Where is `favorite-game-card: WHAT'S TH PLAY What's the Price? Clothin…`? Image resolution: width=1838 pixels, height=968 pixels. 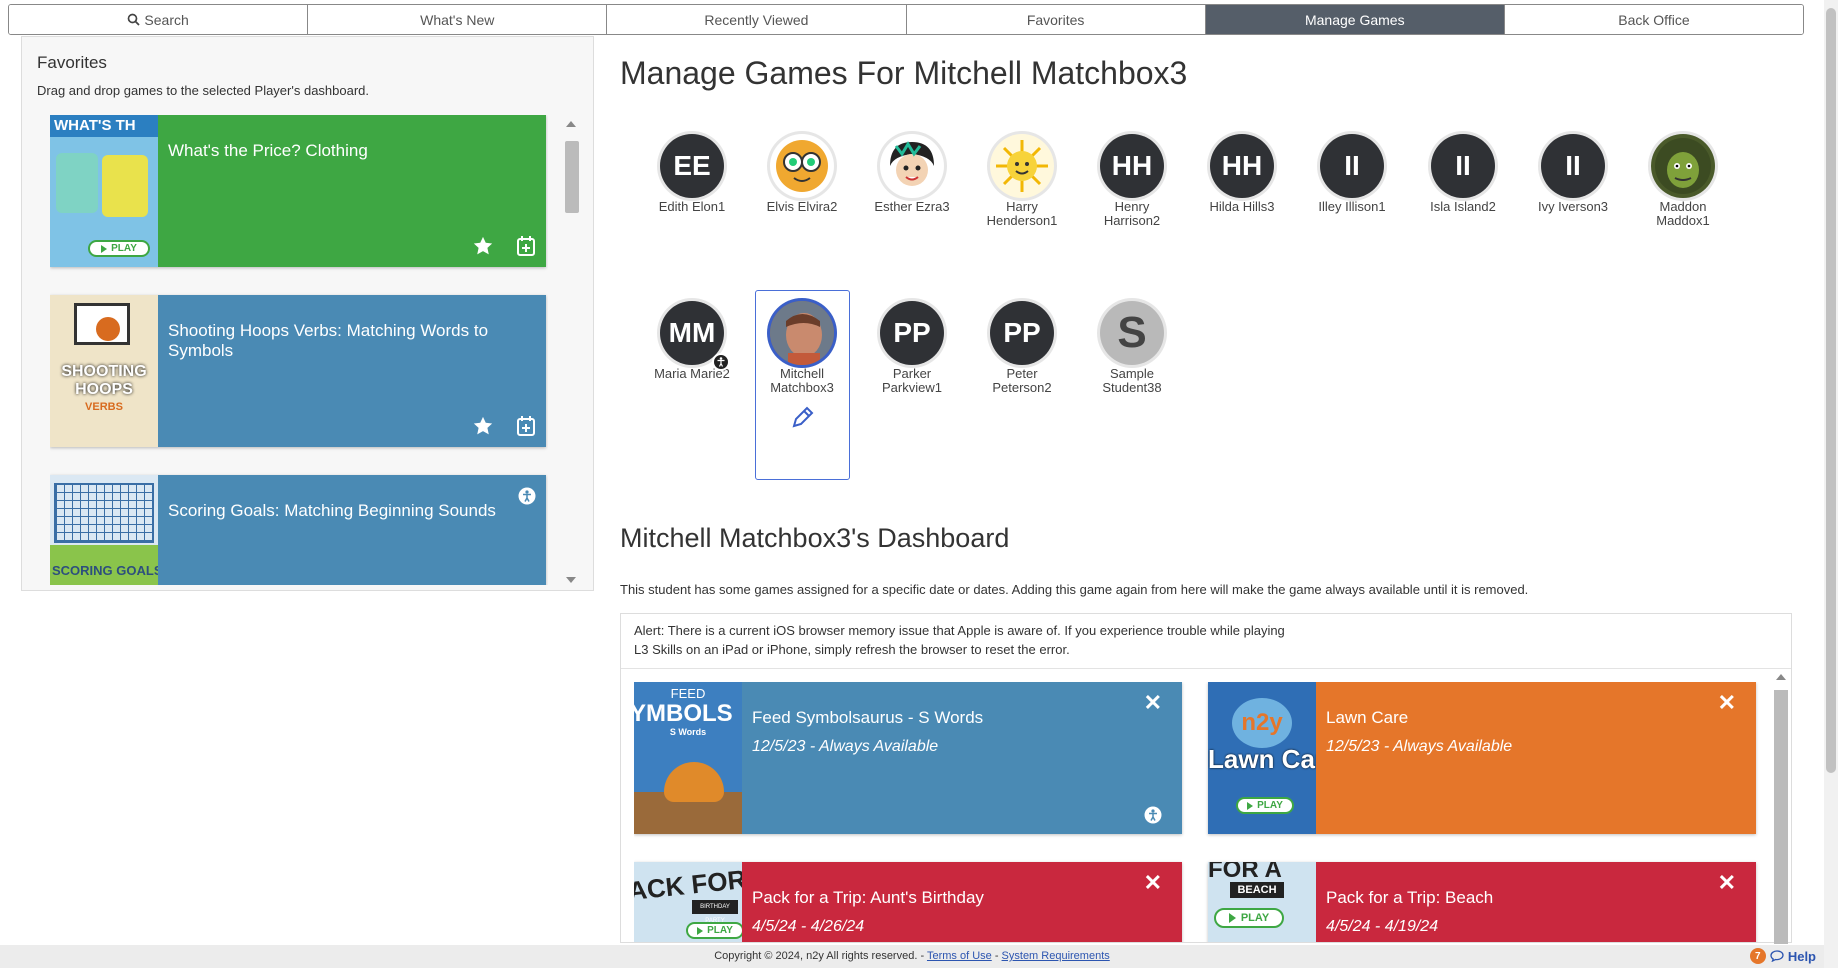 favorite-game-card: WHAT'S TH PLAY What's the Price? Clothin… is located at coordinates (298, 191).